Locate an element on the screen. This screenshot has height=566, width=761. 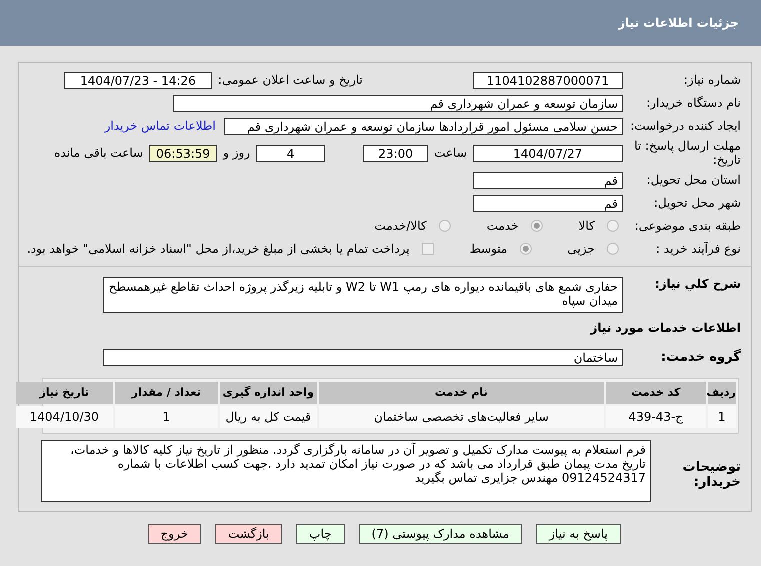
action-button: بازگشت is located at coordinates (248, 534).